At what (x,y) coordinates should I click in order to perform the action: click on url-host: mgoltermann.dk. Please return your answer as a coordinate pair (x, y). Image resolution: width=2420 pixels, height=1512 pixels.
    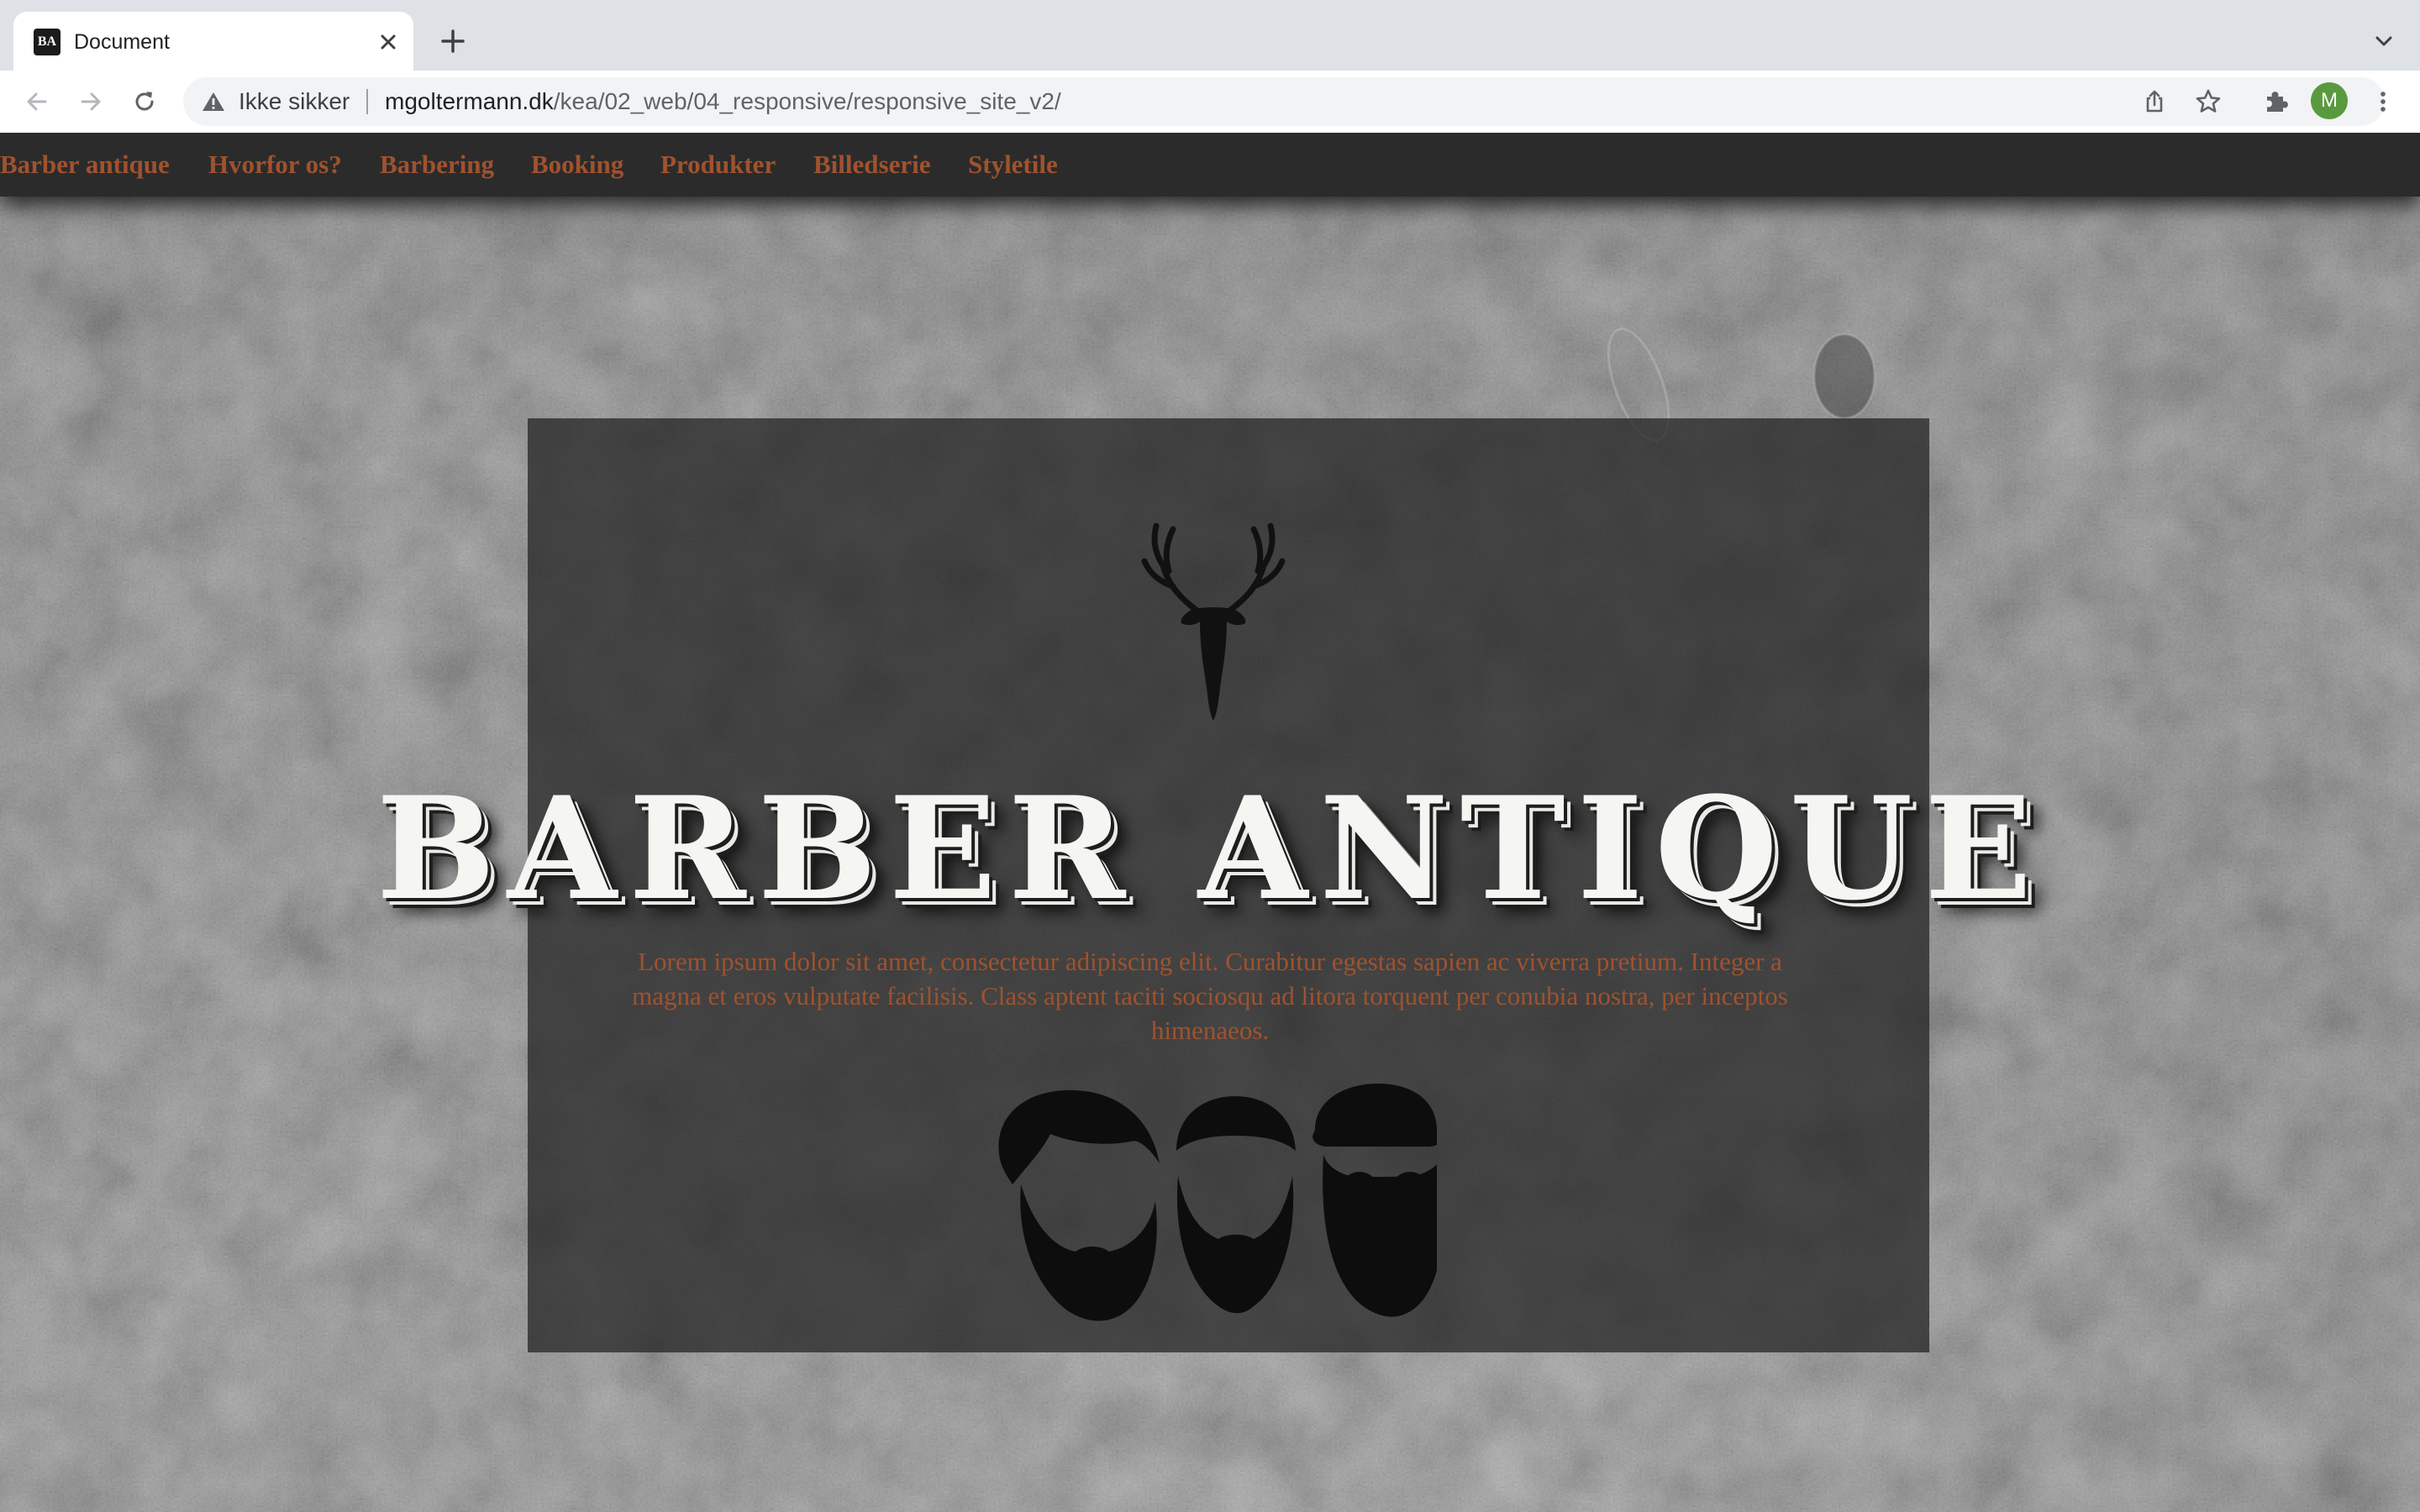
    Looking at the image, I should click on (469, 101).